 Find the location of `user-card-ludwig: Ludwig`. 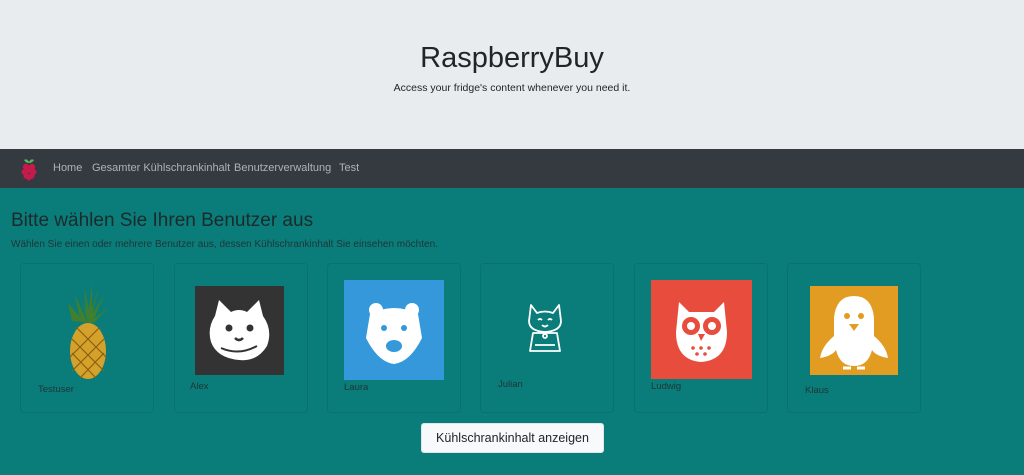

user-card-ludwig: Ludwig is located at coordinates (701, 338).